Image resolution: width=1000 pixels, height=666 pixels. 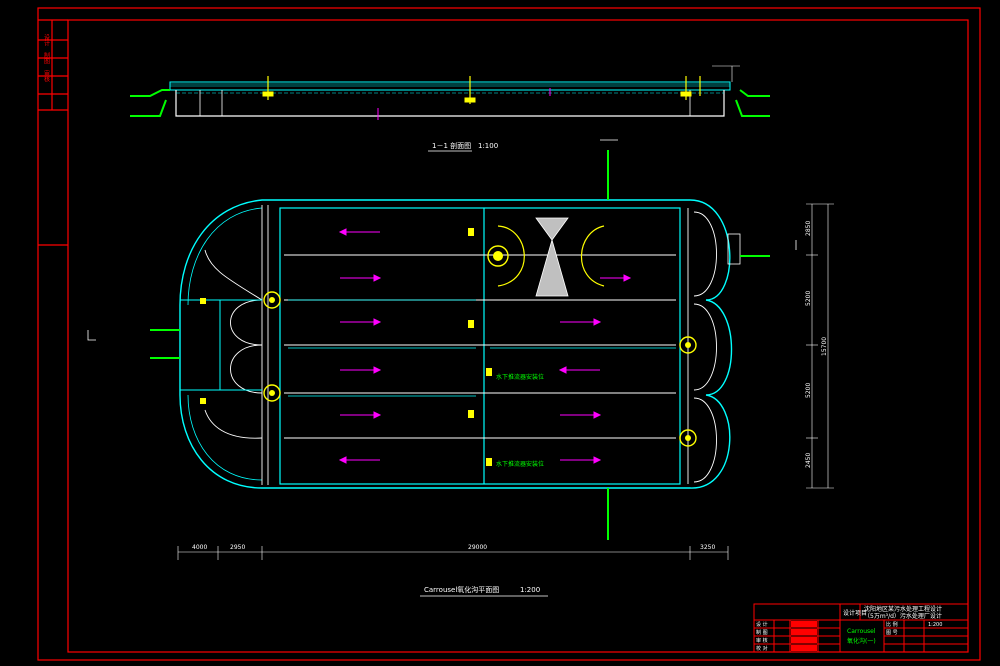 What do you see at coordinates (450, 85) in the screenshot?
I see `section-railing` at bounding box center [450, 85].